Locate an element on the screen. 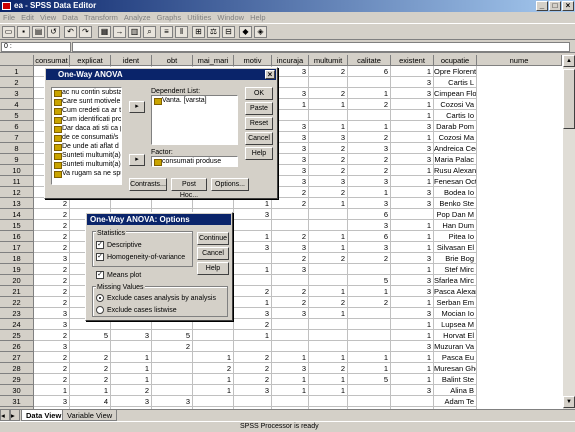  row-number: 21 is located at coordinates (17, 291).